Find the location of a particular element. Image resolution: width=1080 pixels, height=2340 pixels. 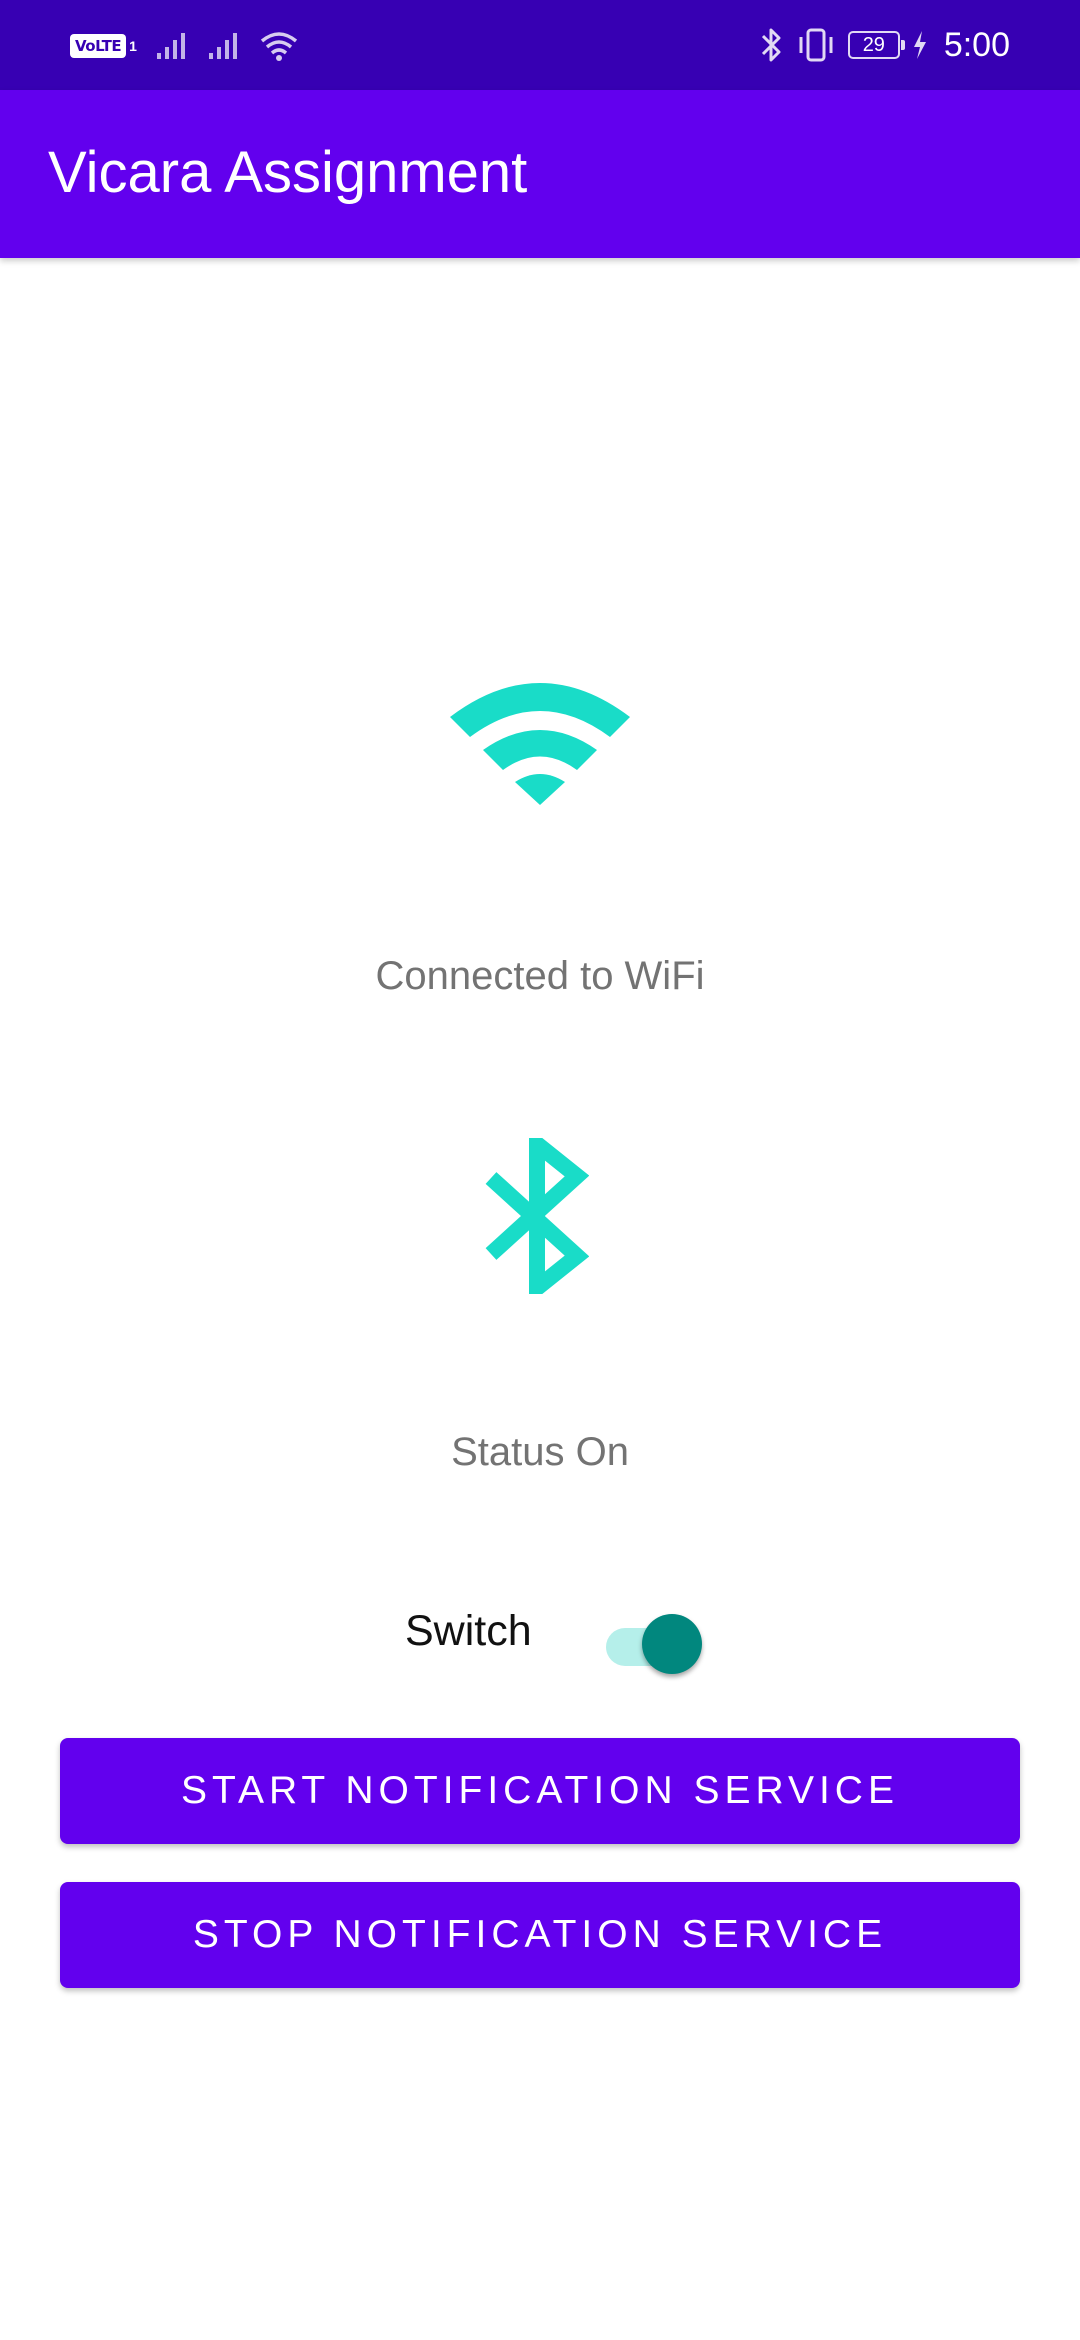

stop-notification-service-button: STOP NOTIFICATION SERVICE is located at coordinates (540, 1935).